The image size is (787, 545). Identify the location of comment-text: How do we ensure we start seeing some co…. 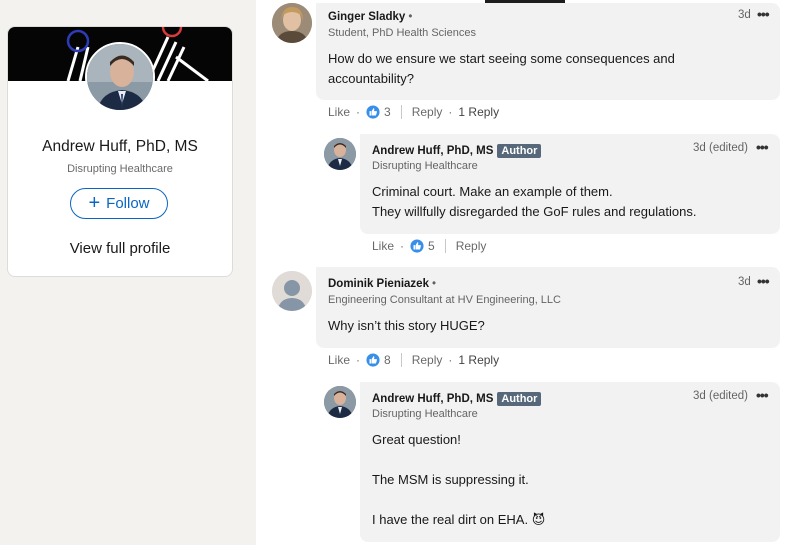
(501, 68).